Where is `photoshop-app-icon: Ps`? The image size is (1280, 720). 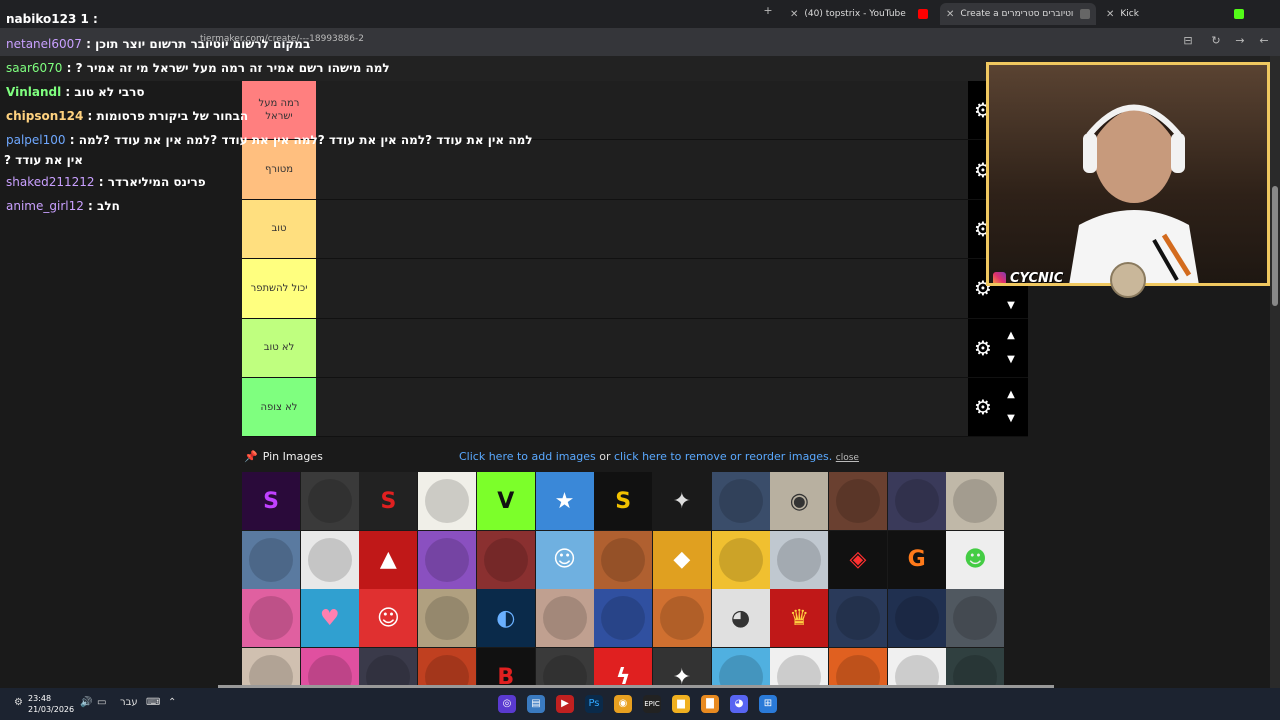 photoshop-app-icon: Ps is located at coordinates (594, 704).